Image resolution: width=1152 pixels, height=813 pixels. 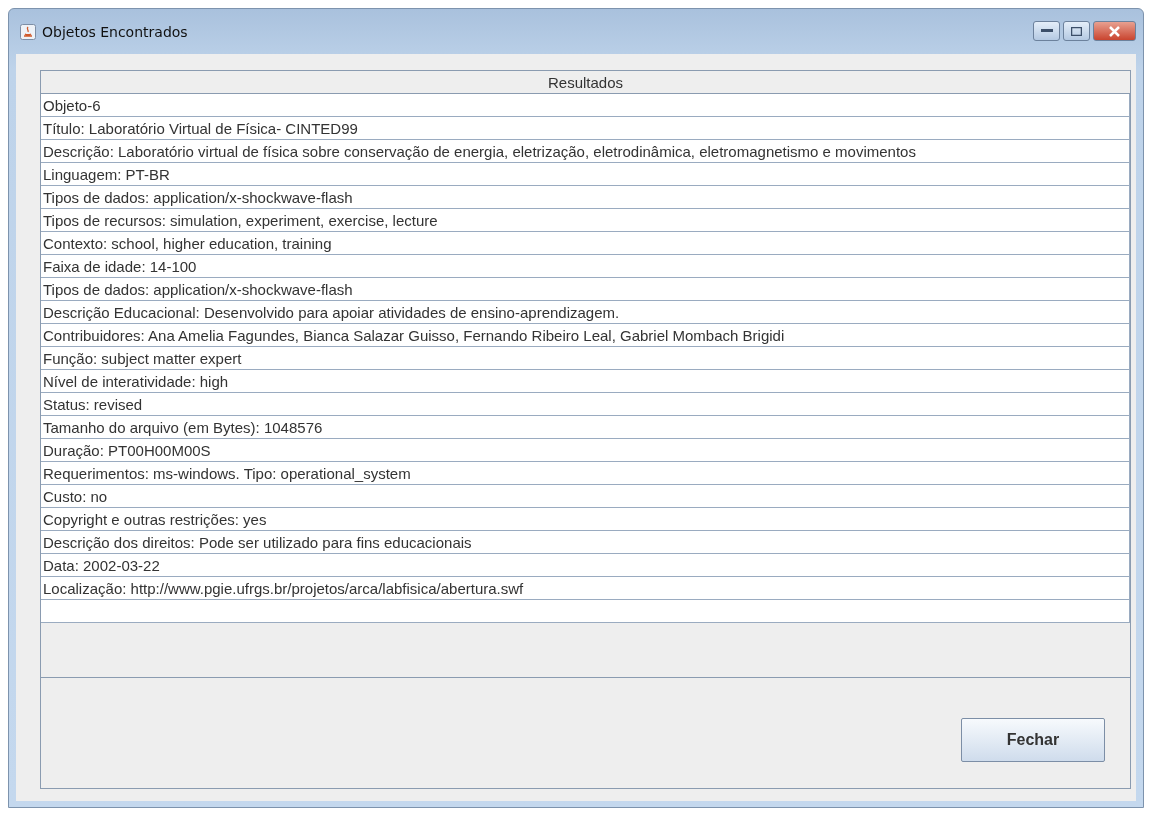 What do you see at coordinates (585, 496) in the screenshot?
I see `table-cell: Custo: no` at bounding box center [585, 496].